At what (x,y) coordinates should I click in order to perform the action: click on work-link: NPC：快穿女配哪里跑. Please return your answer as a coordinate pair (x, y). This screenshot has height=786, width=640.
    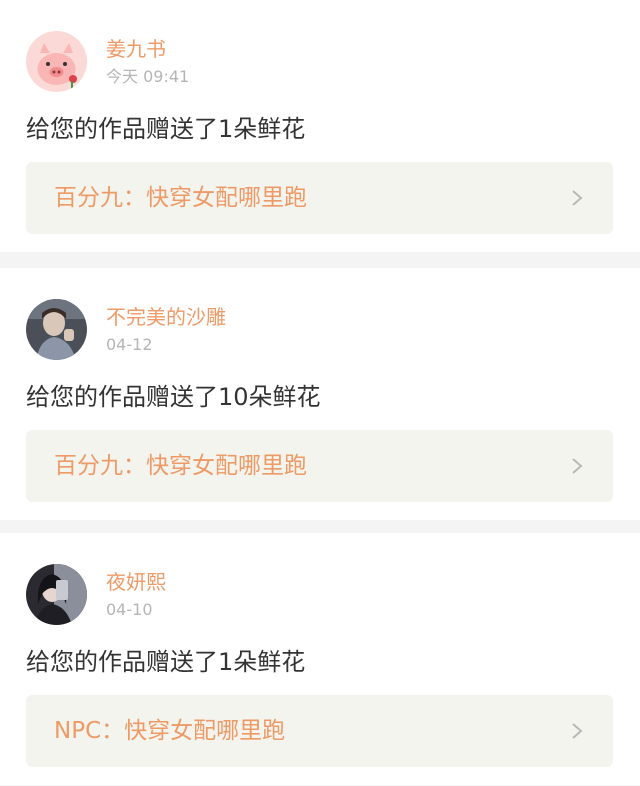
    Looking at the image, I should click on (319, 731).